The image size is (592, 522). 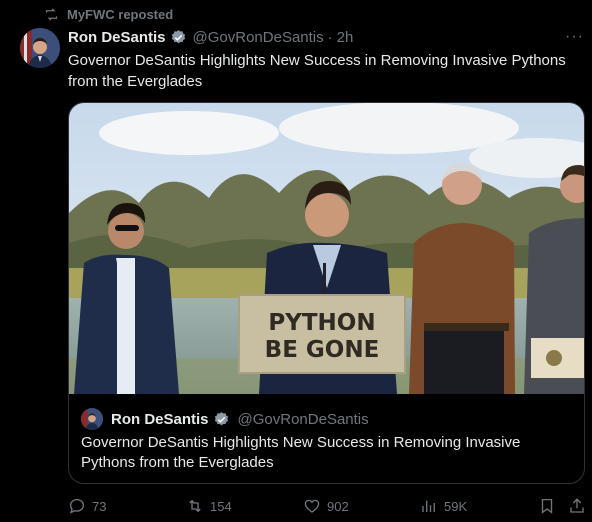 I want to click on quoted-author-handle: @GovRonDeSantis, so click(x=303, y=419).